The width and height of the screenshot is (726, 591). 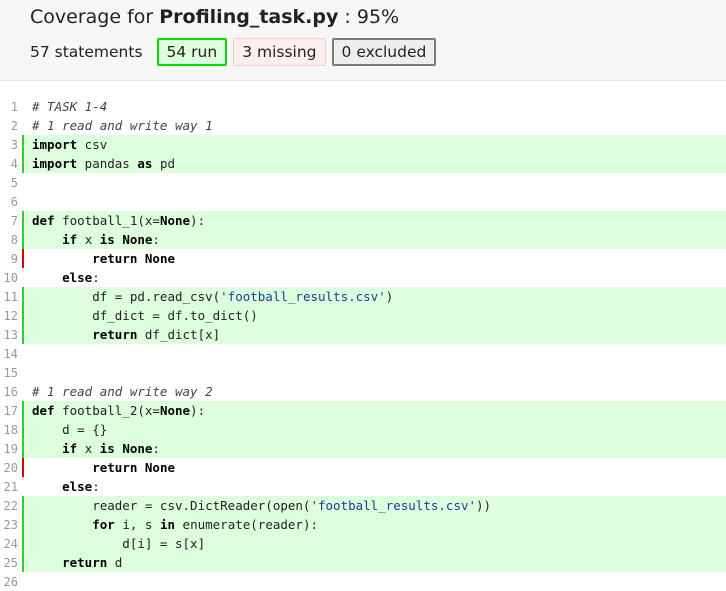 What do you see at coordinates (11, 449) in the screenshot?
I see `line-number: 19` at bounding box center [11, 449].